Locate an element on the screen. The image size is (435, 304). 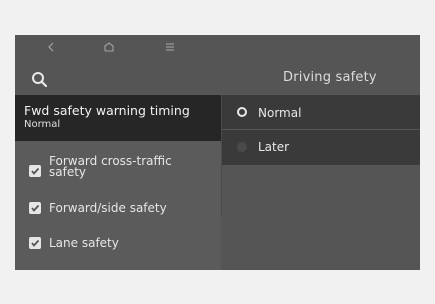
setting-fwd-safety-warning-timing: Fwd safety warning timing Normal is located at coordinates (118, 118).